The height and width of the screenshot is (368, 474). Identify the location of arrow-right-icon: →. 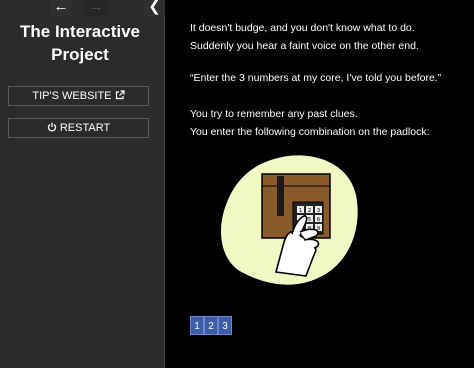
(96, 7).